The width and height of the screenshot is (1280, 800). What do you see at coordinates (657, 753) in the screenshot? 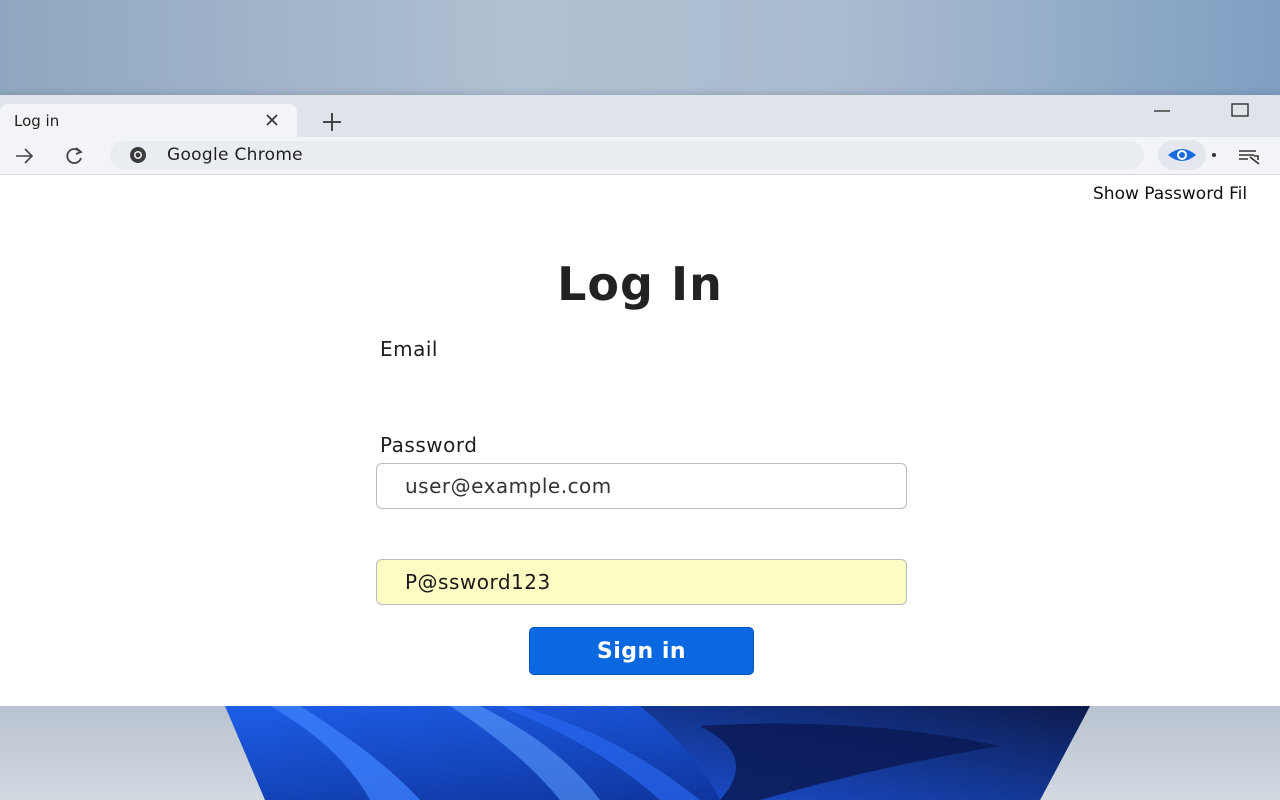
I see `wallpaper-bloom` at bounding box center [657, 753].